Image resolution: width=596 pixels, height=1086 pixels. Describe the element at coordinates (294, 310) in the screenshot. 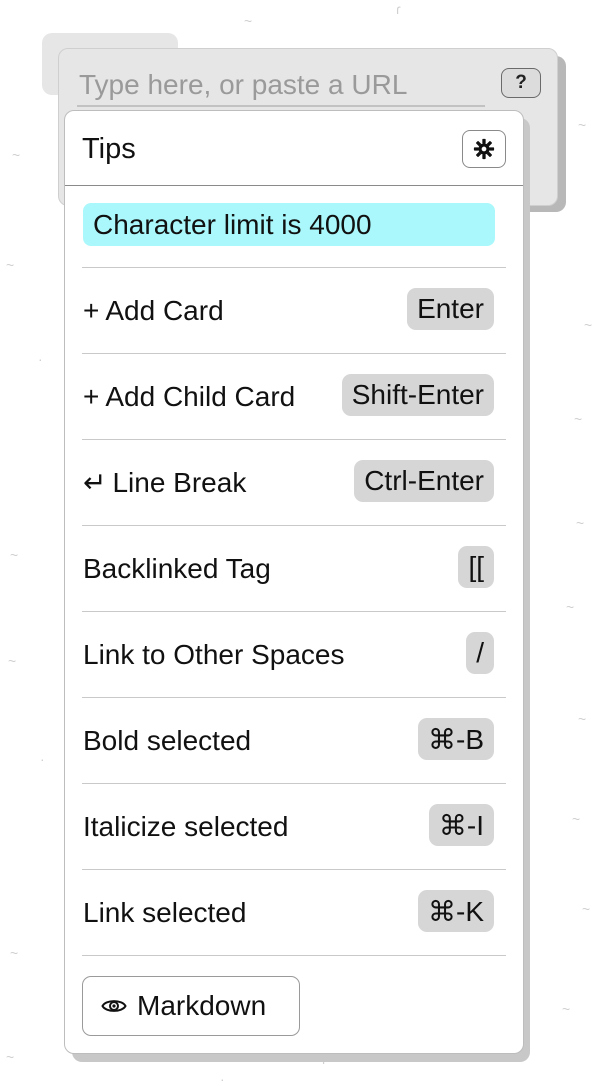

I see `tip-row-add-card: + Add Card Enter` at that location.